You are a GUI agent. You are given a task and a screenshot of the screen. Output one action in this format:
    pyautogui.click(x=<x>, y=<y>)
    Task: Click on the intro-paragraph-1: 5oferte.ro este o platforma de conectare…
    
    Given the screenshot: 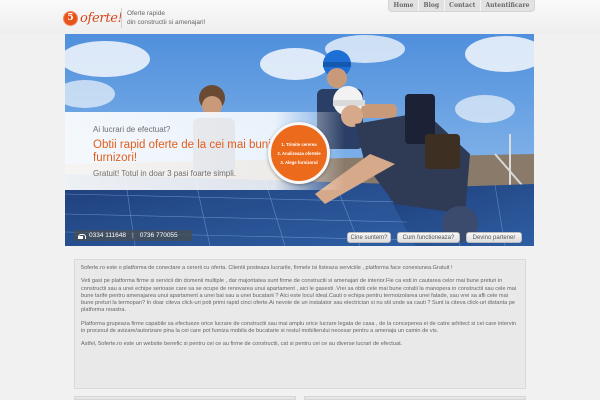 What is the action you would take?
    pyautogui.click(x=267, y=268)
    